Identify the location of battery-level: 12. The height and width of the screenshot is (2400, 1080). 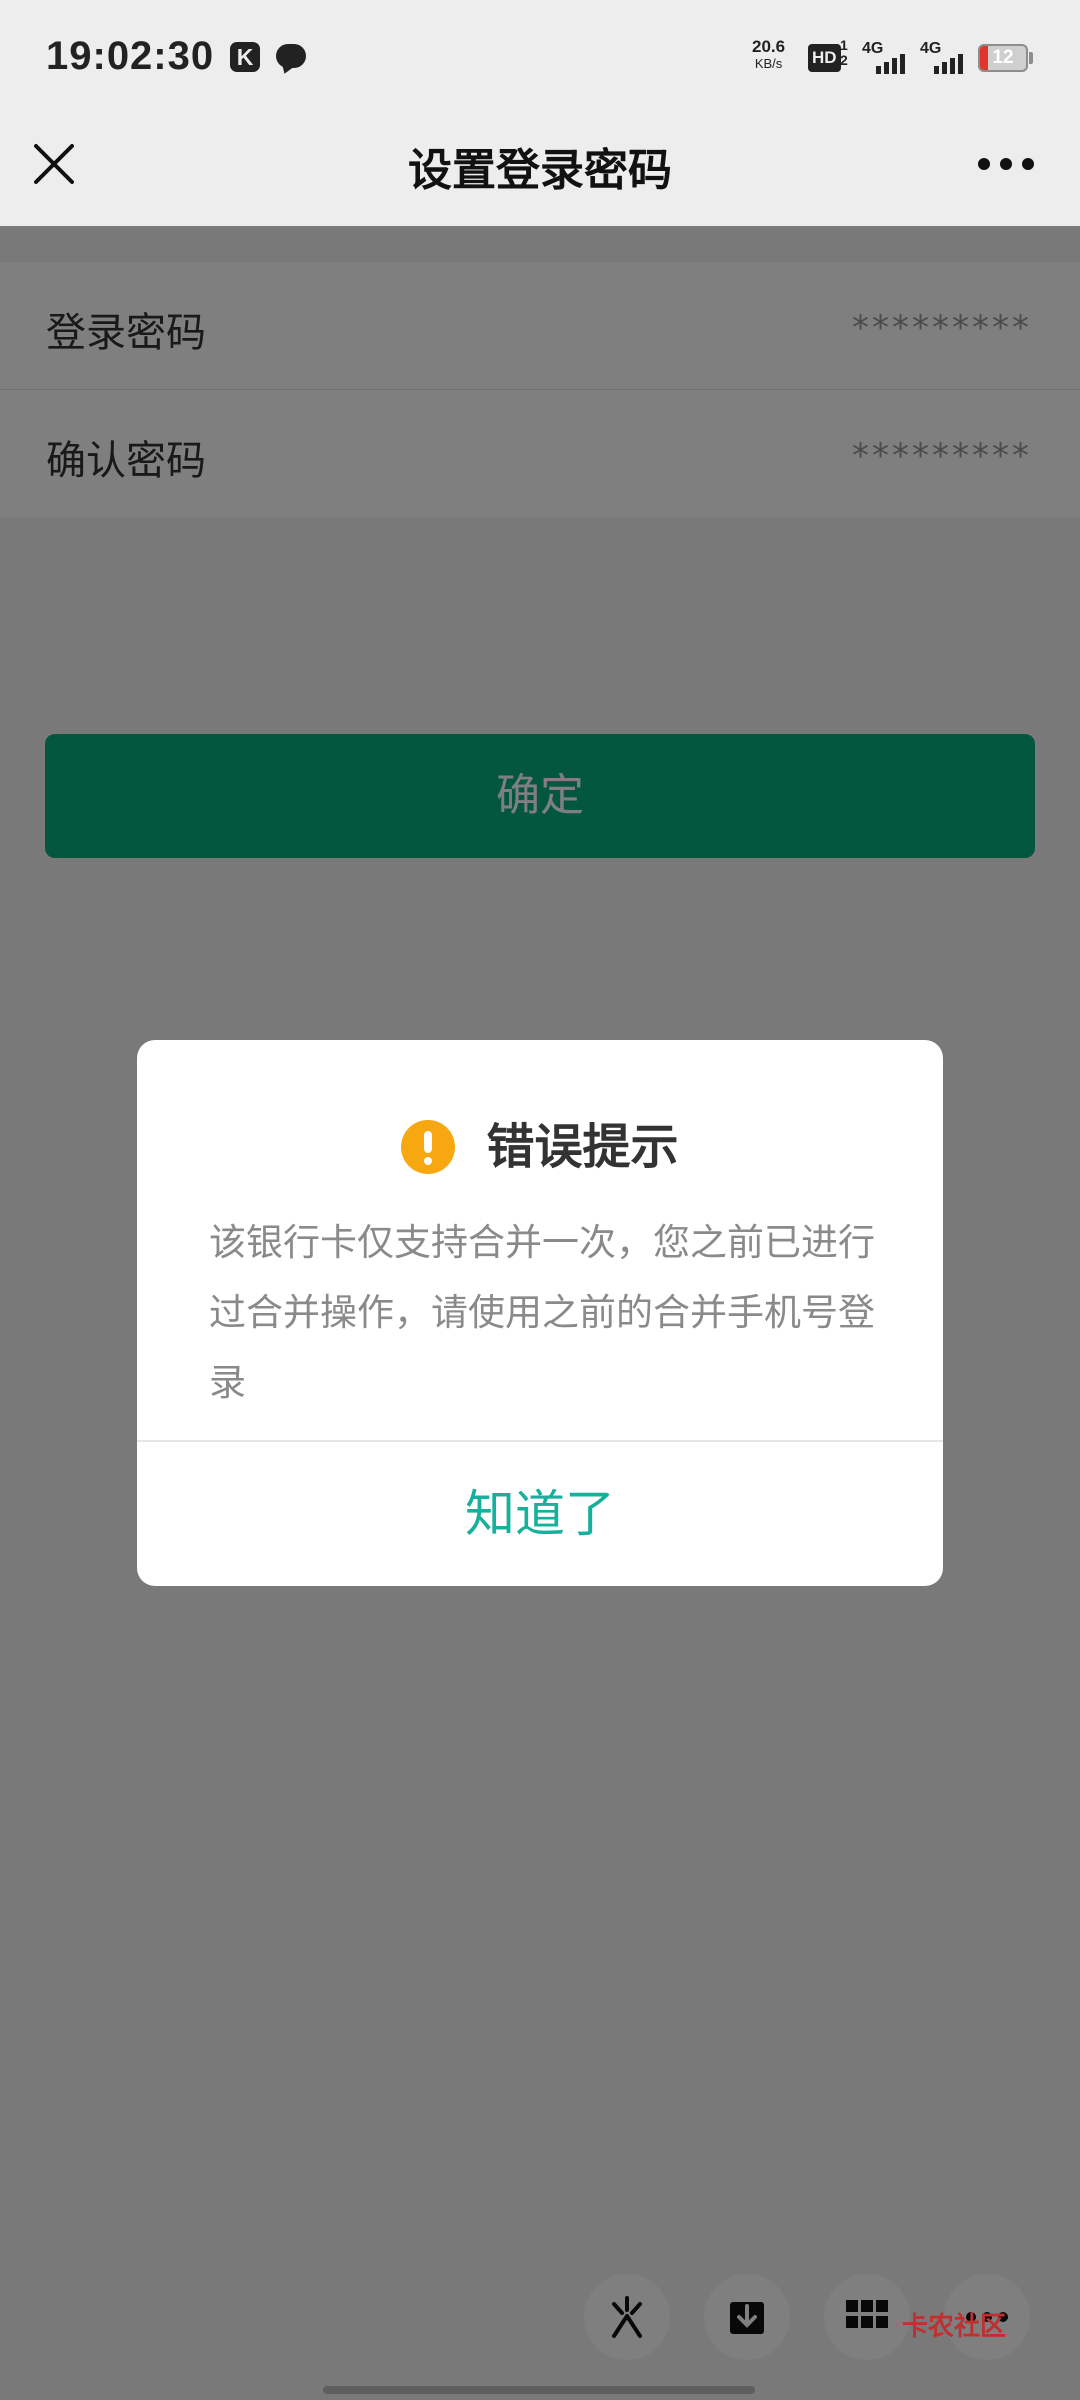
(1003, 57).